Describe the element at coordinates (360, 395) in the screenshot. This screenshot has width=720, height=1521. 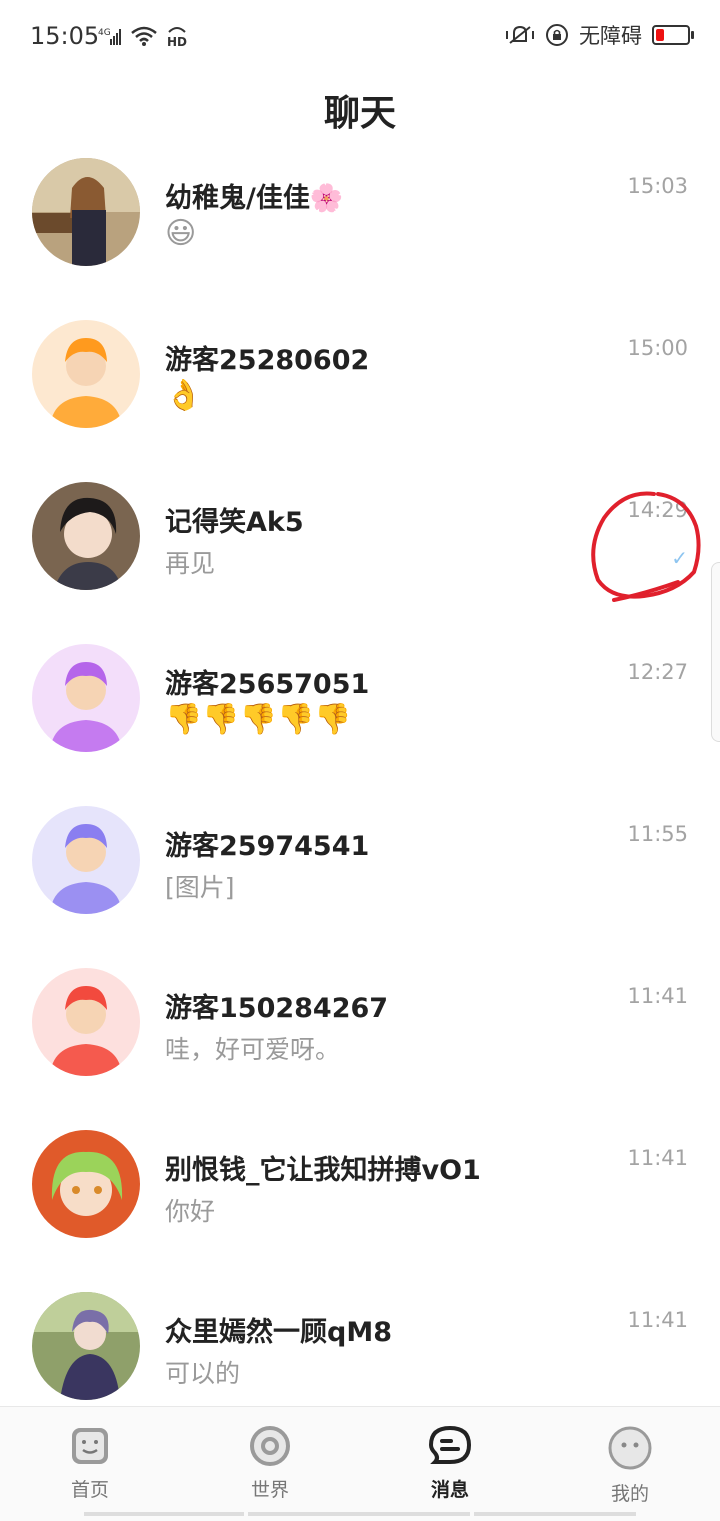
I see `chat-item: 游客25280602 👌 15:00` at that location.